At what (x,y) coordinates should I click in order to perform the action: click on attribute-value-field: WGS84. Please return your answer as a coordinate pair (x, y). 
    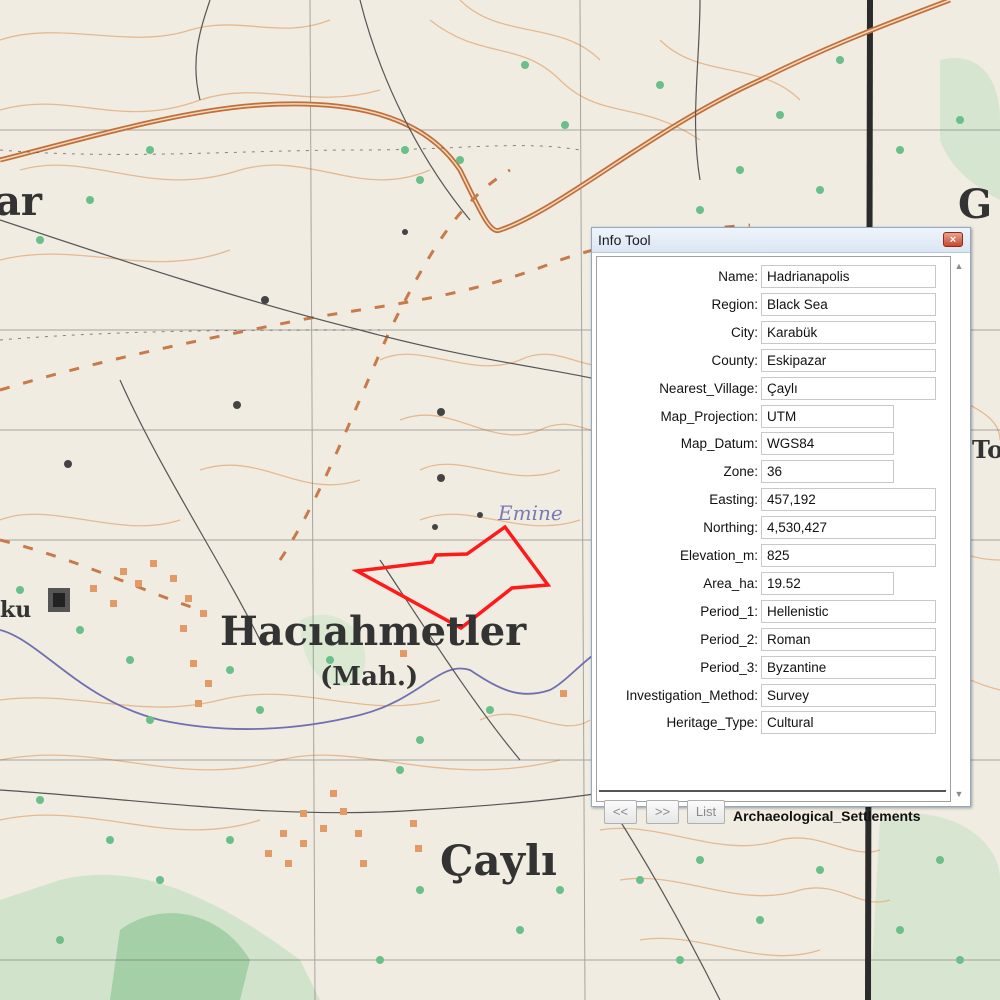
    Looking at the image, I should click on (827, 444).